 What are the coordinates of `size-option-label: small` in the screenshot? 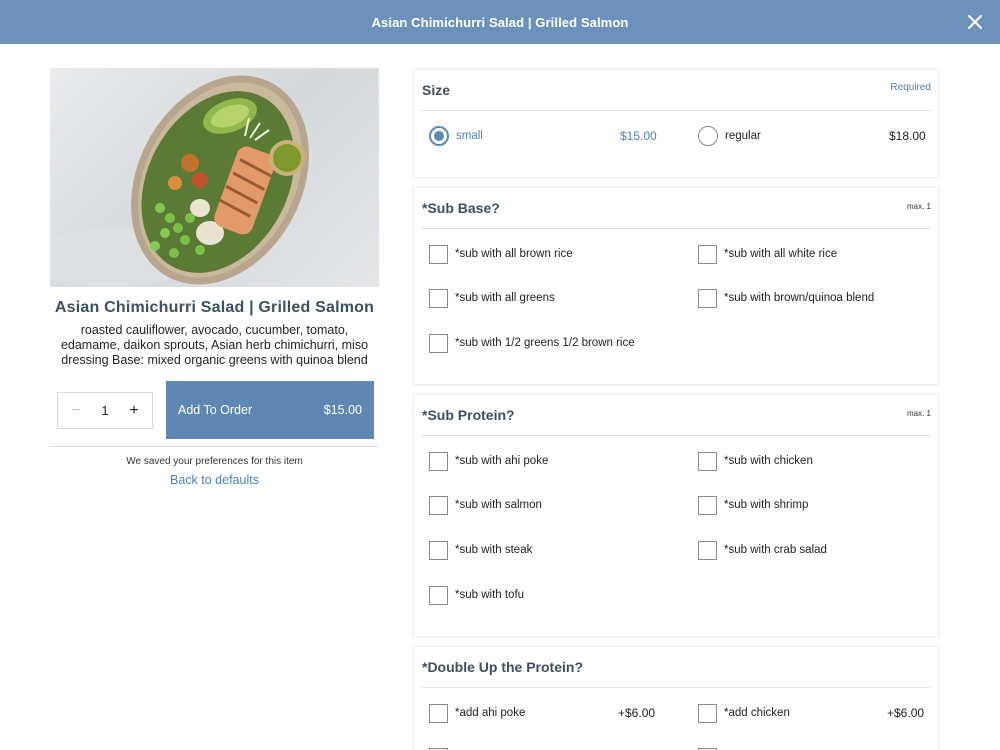 It's located at (469, 136).